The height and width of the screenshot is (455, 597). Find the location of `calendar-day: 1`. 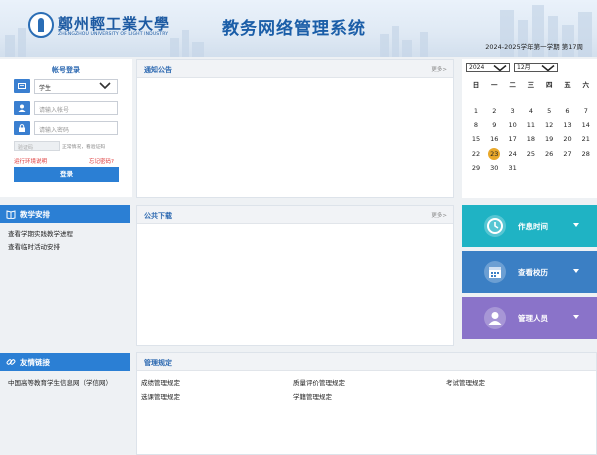

calendar-day: 1 is located at coordinates (476, 111).